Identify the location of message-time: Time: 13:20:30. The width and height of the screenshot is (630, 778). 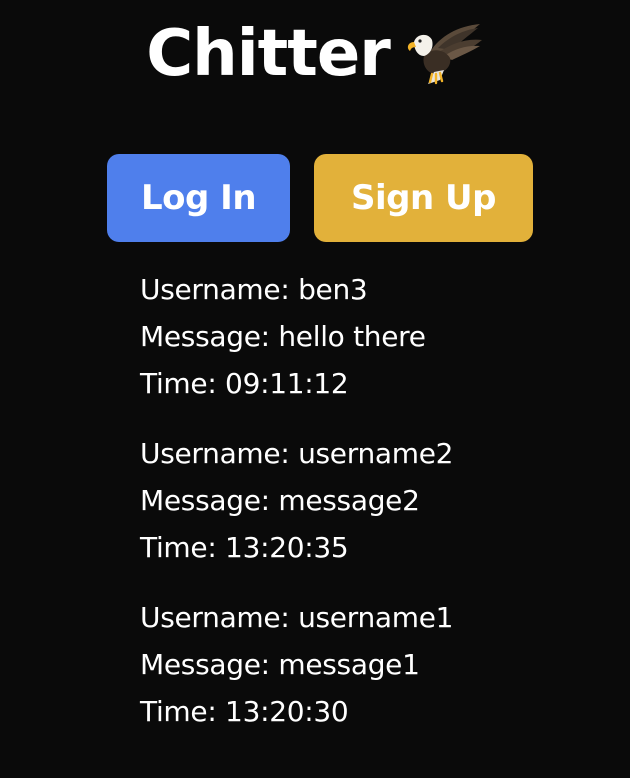
(244, 711).